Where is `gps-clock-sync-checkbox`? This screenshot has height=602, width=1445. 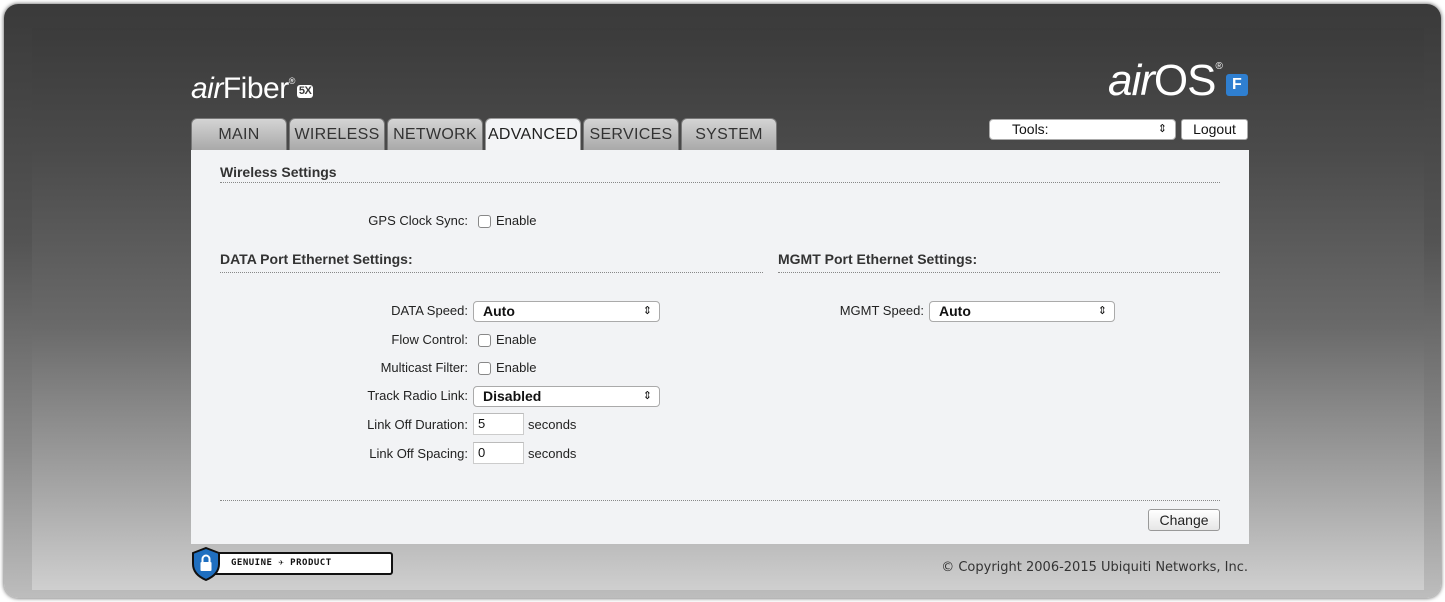 gps-clock-sync-checkbox is located at coordinates (484, 221).